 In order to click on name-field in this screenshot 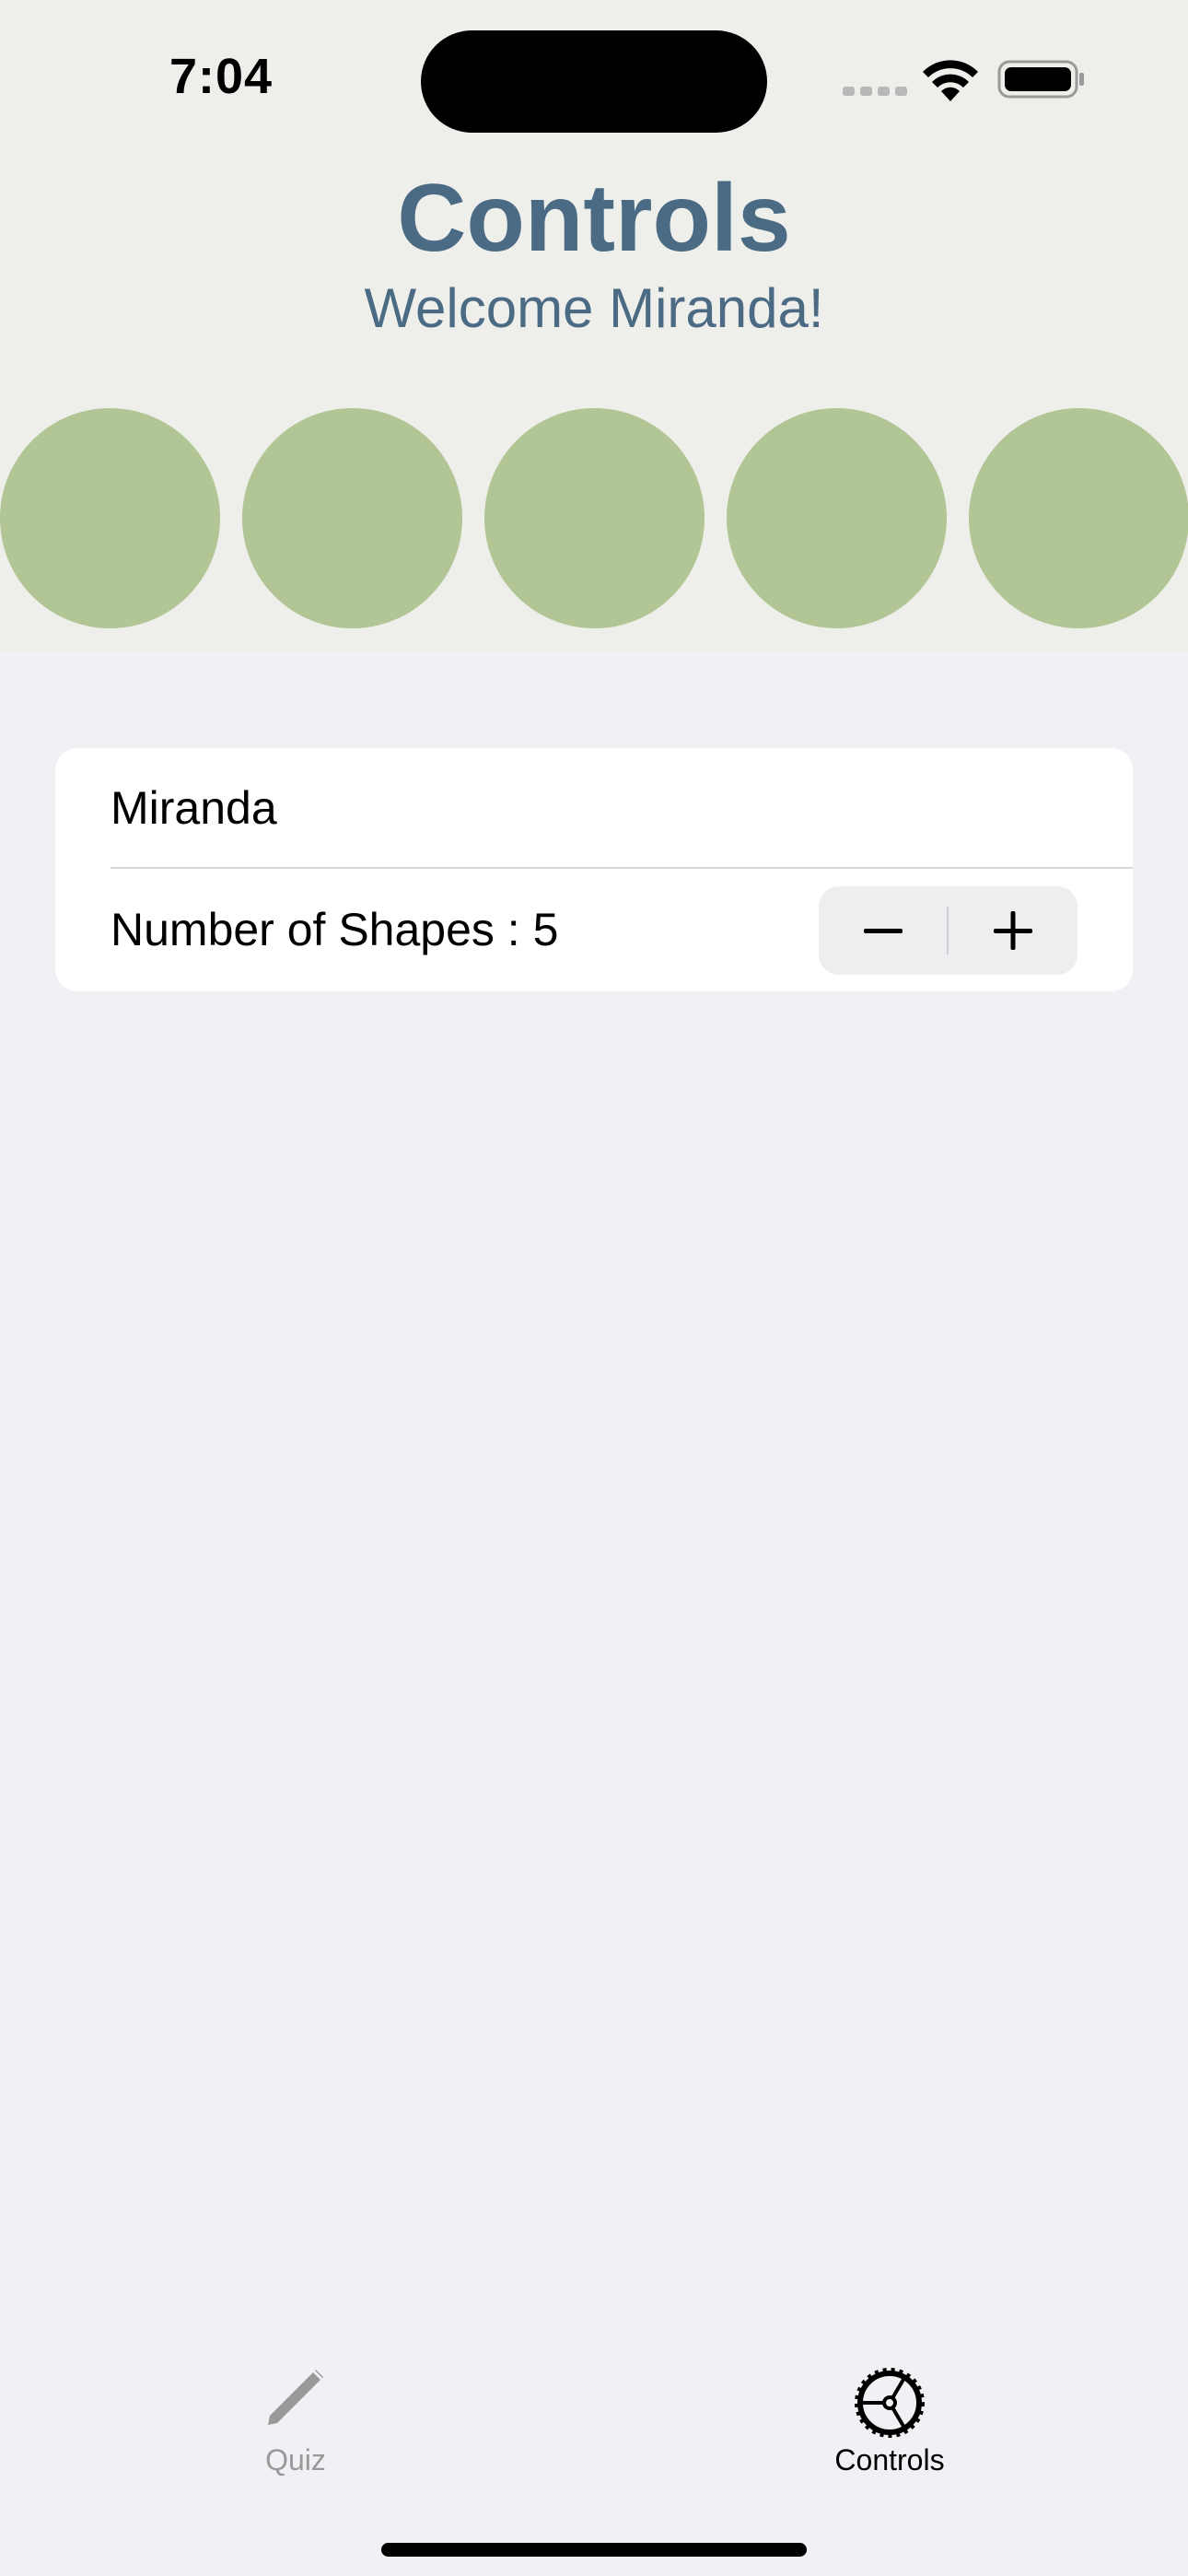, I will do `click(622, 808)`.